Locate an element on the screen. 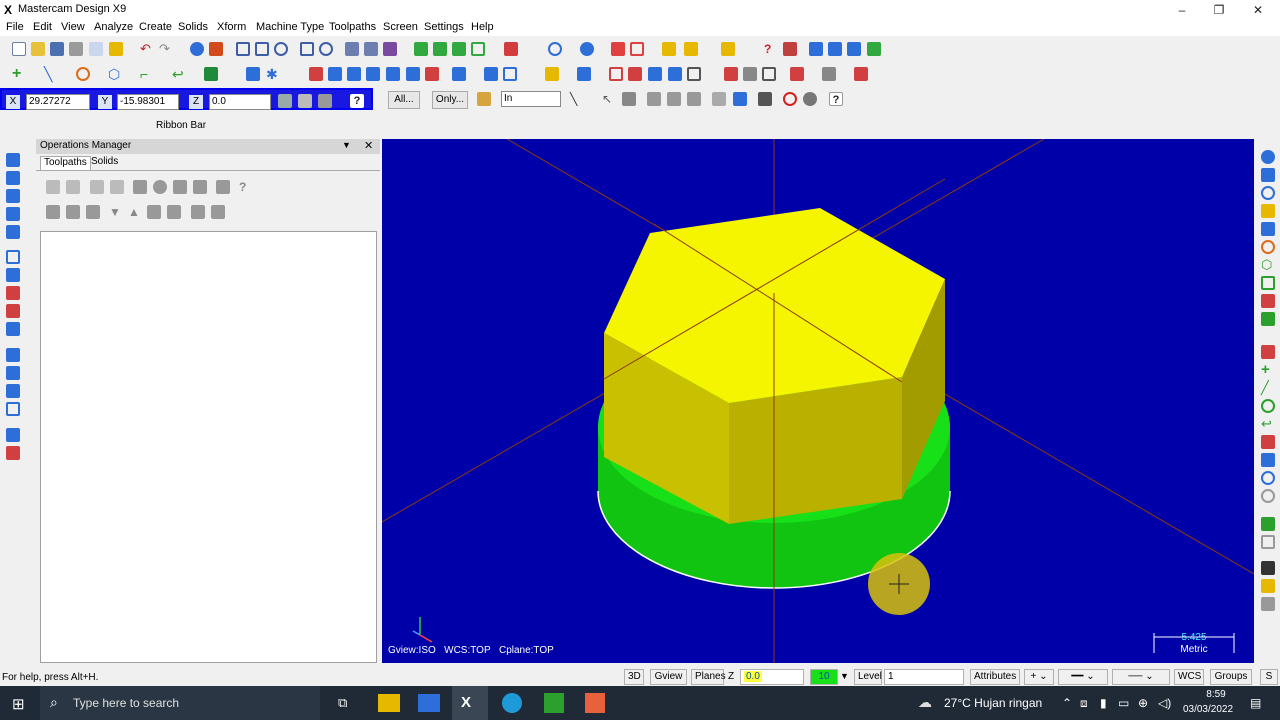 The image size is (1280, 720). surface-icon is located at coordinates (211, 74).